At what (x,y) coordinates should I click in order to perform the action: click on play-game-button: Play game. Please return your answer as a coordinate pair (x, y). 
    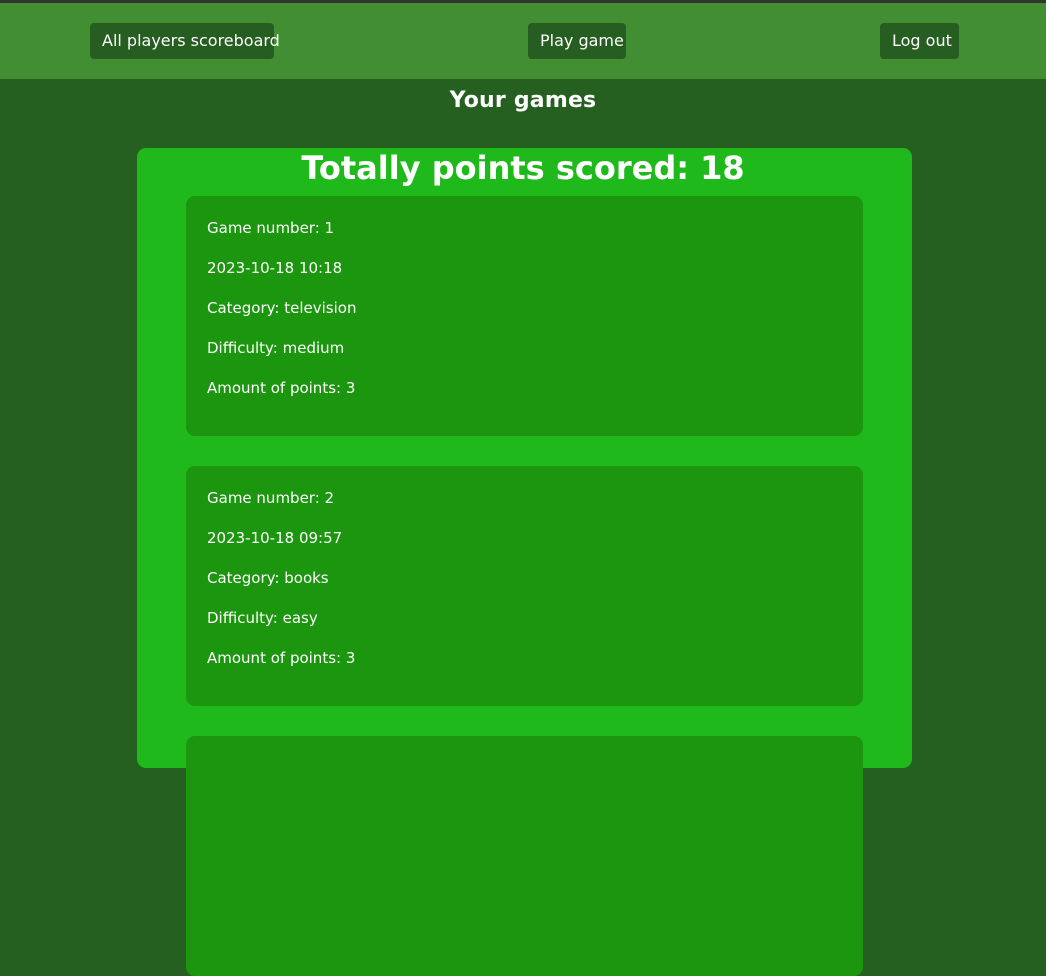
    Looking at the image, I should click on (577, 41).